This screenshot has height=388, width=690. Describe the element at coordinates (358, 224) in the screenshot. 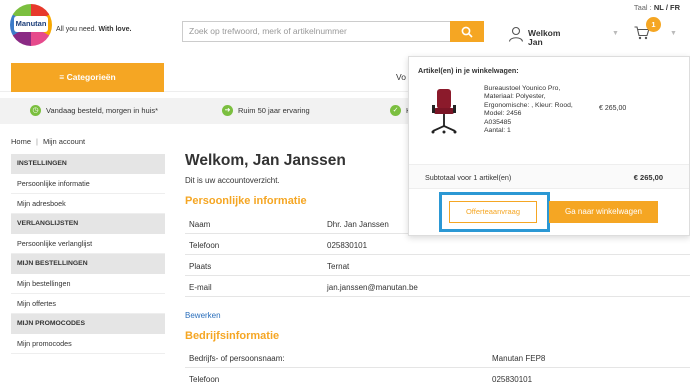

I see `row-value: Dhr. Jan Janssen` at that location.